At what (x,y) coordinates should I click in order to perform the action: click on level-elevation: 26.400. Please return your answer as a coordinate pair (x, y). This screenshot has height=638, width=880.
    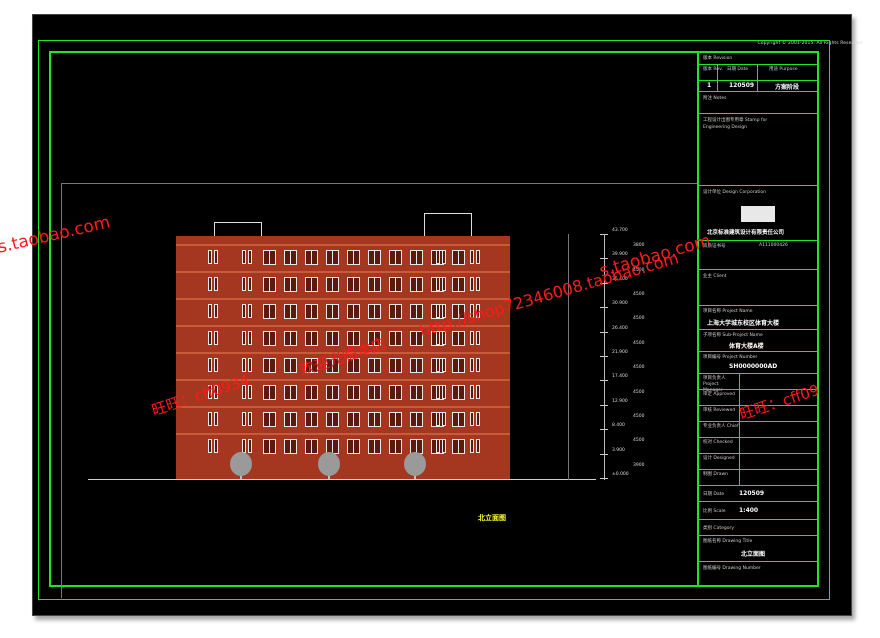
    Looking at the image, I should click on (620, 328).